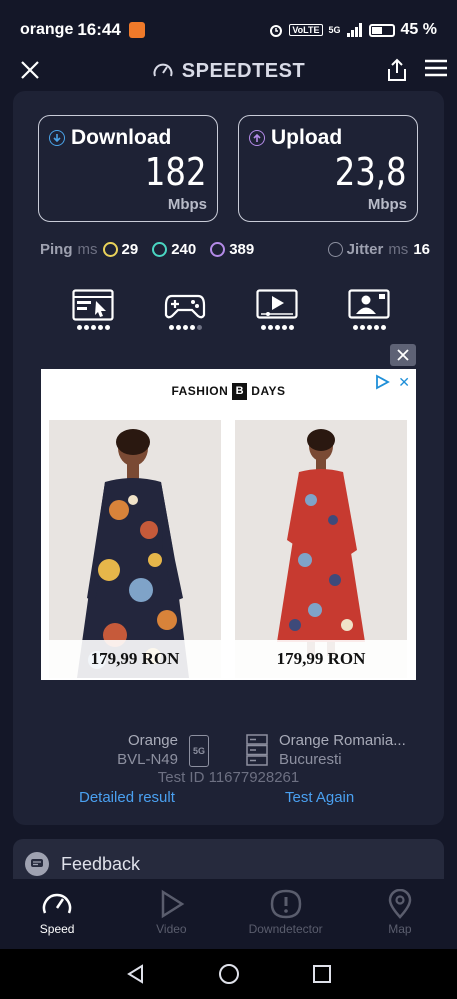 This screenshot has height=999, width=457. What do you see at coordinates (136, 30) in the screenshot?
I see `notification-icon` at bounding box center [136, 30].